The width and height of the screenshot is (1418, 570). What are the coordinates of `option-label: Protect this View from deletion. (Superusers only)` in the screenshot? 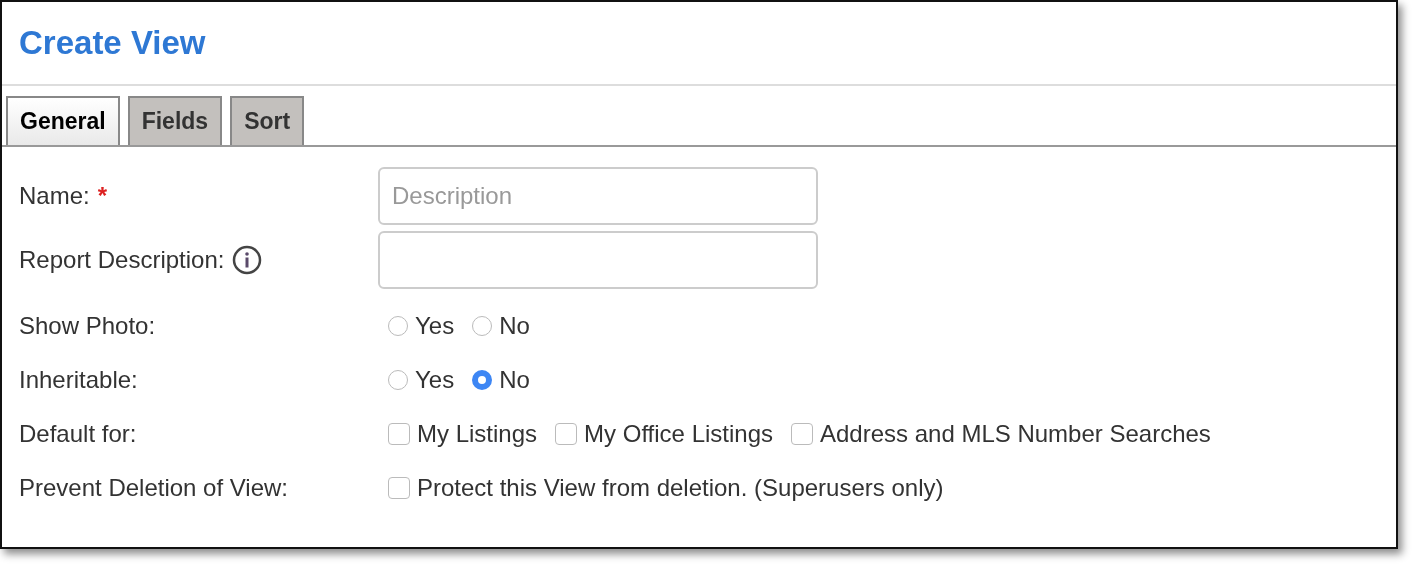 It's located at (680, 488).